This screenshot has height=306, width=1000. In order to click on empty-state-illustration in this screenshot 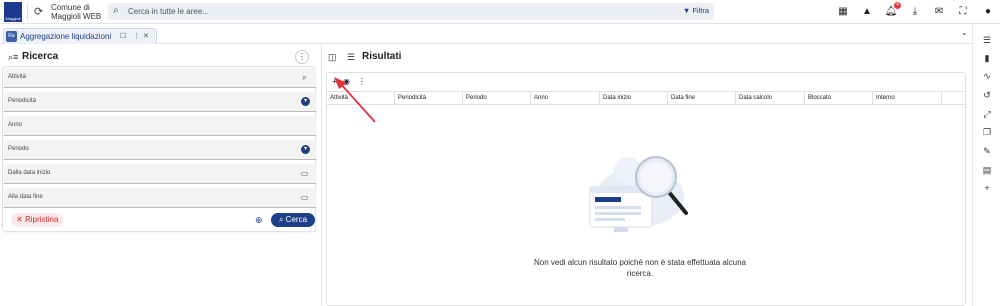, I will do `click(638, 194)`.